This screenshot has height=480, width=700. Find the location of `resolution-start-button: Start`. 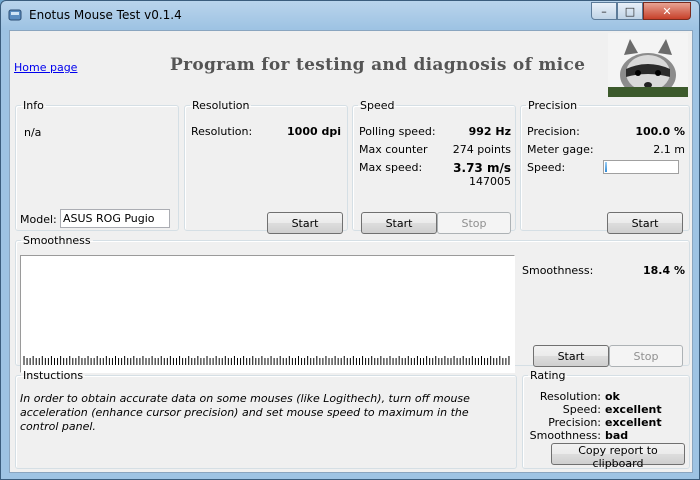

resolution-start-button: Start is located at coordinates (305, 223).